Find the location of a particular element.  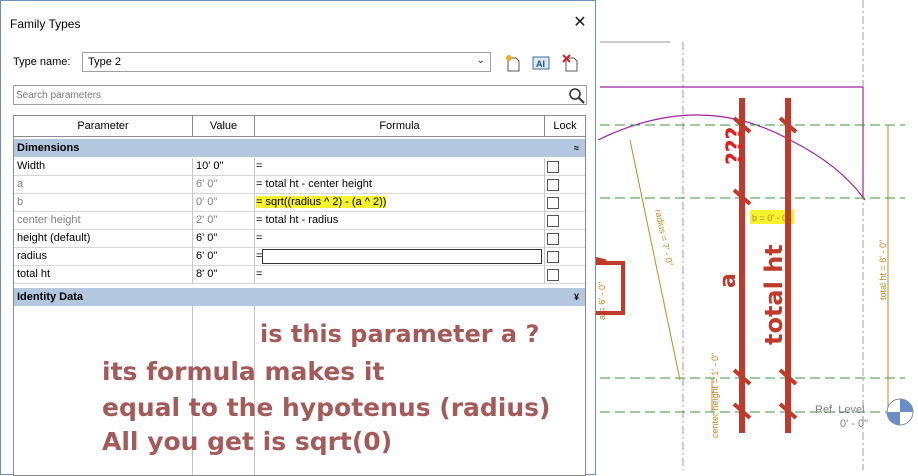

annotation-line-1: its formula makes it is located at coordinates (243, 371).